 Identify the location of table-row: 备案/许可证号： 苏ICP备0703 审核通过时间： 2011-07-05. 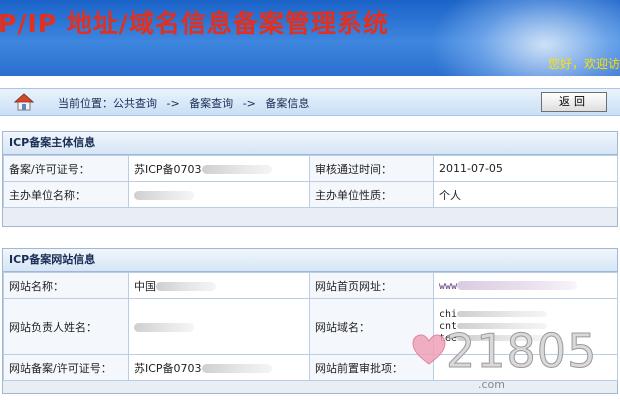
(310, 168).